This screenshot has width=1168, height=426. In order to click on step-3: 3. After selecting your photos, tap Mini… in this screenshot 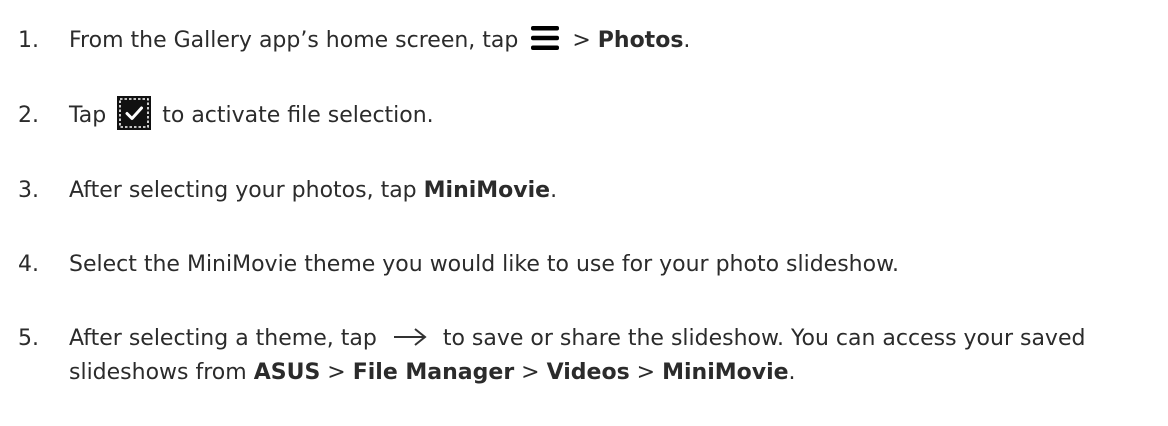, I will do `click(588, 191)`.